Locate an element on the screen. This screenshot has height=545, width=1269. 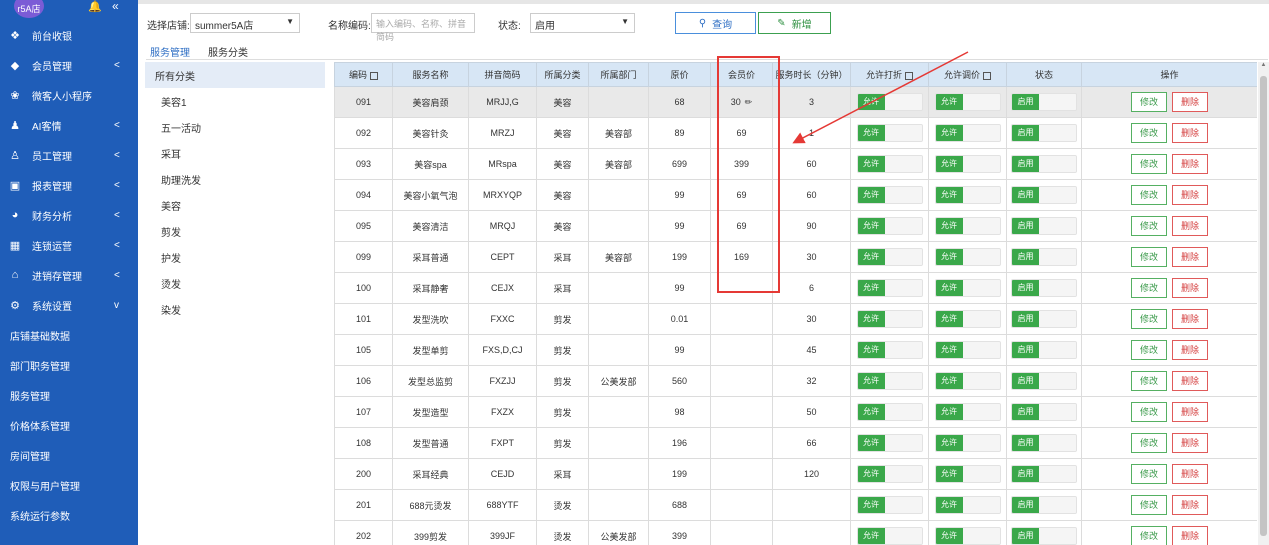
sidebar-subitem: 房间管理 is located at coordinates (69, 455).